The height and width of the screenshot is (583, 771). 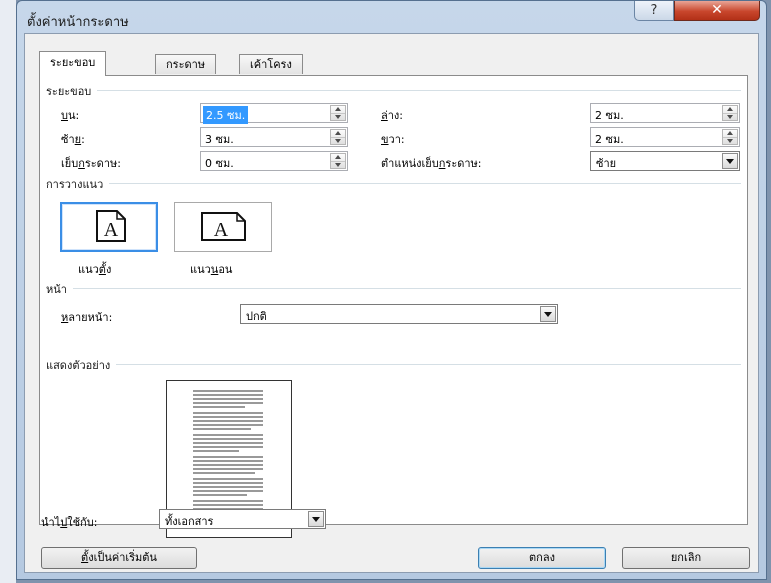 I want to click on orientation-section-label: การวางแนว, so click(x=78, y=184).